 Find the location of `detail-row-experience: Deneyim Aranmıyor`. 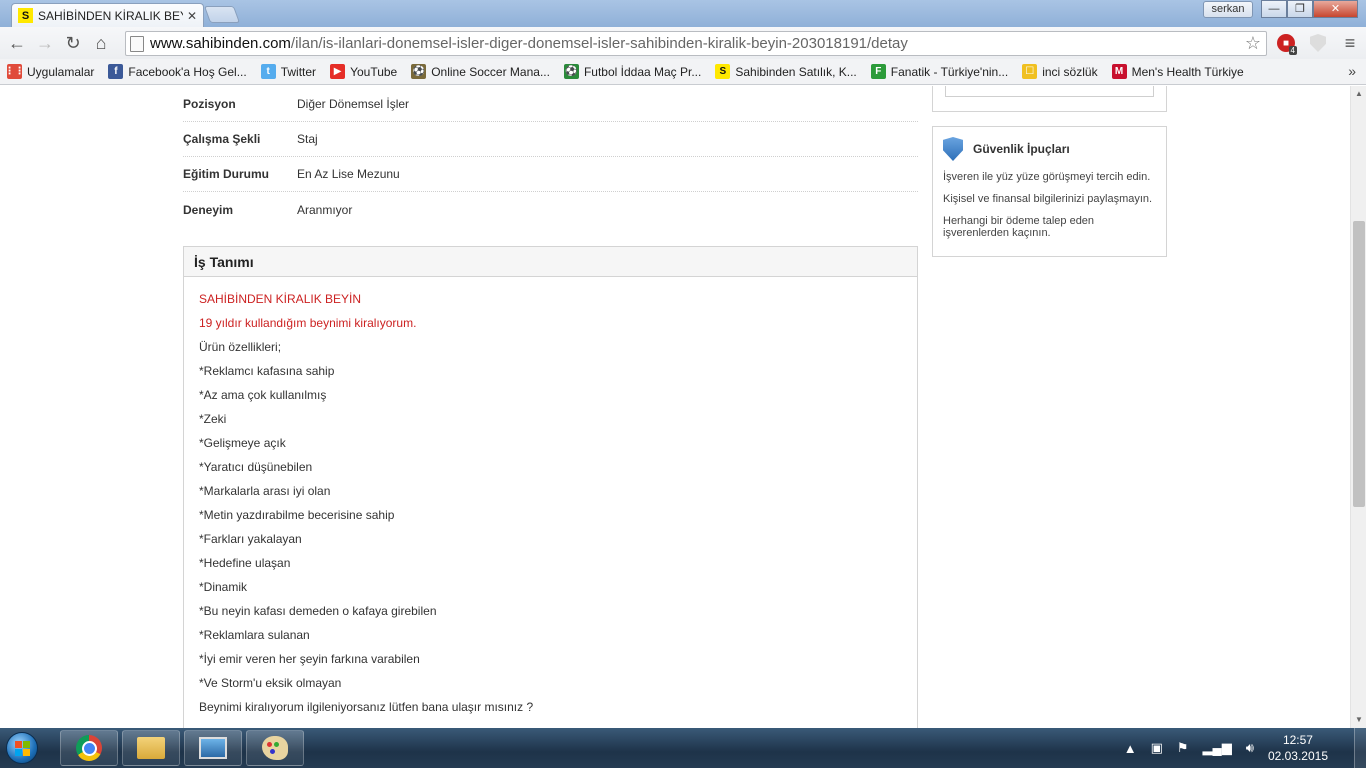

detail-row-experience: Deneyim Aranmıyor is located at coordinates (550, 209).